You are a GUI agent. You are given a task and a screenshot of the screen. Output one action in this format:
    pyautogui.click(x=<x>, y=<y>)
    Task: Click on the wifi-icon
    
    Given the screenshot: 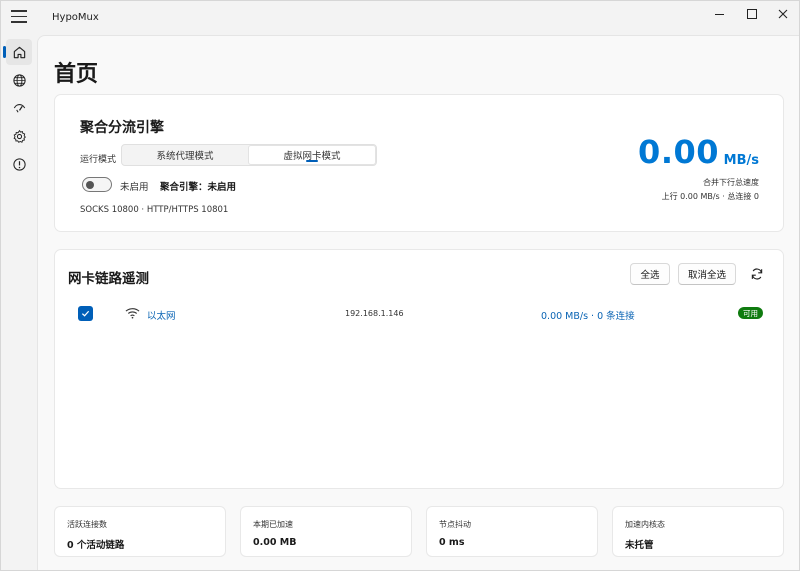 What is the action you would take?
    pyautogui.click(x=132, y=313)
    